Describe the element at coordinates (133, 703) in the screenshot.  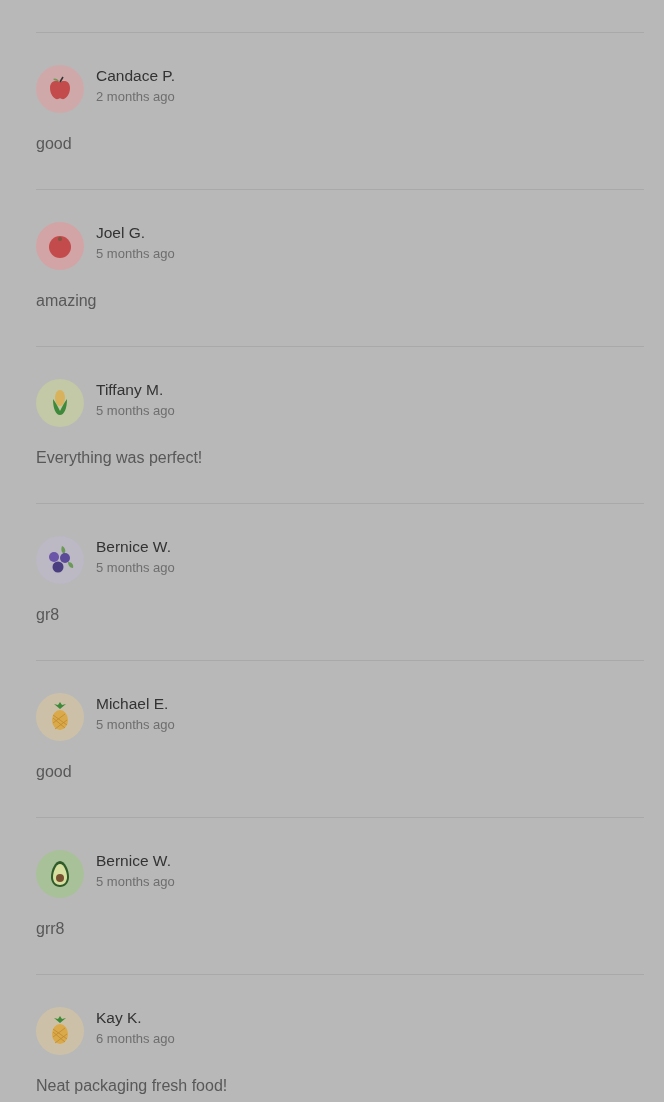
I see `reviewer-name: Michael E.` at that location.